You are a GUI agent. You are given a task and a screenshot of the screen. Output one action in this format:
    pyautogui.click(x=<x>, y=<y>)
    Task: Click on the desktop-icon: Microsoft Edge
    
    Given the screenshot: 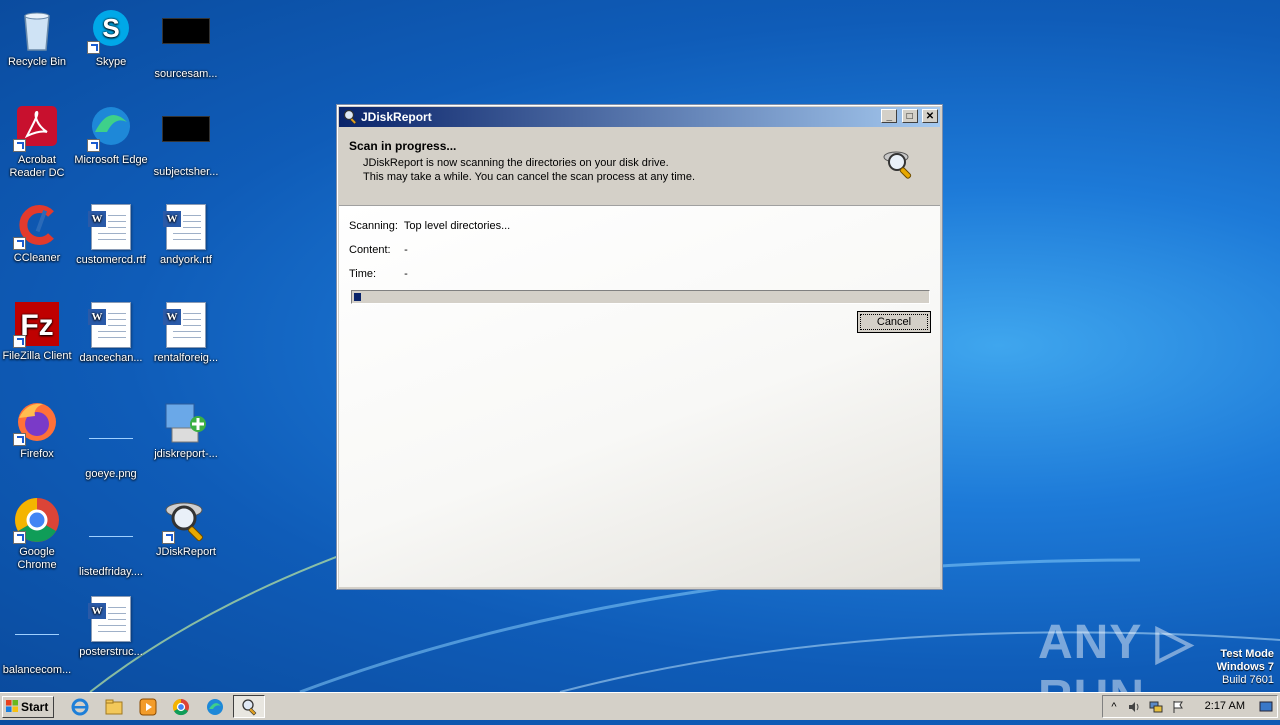 What is the action you would take?
    pyautogui.click(x=111, y=135)
    